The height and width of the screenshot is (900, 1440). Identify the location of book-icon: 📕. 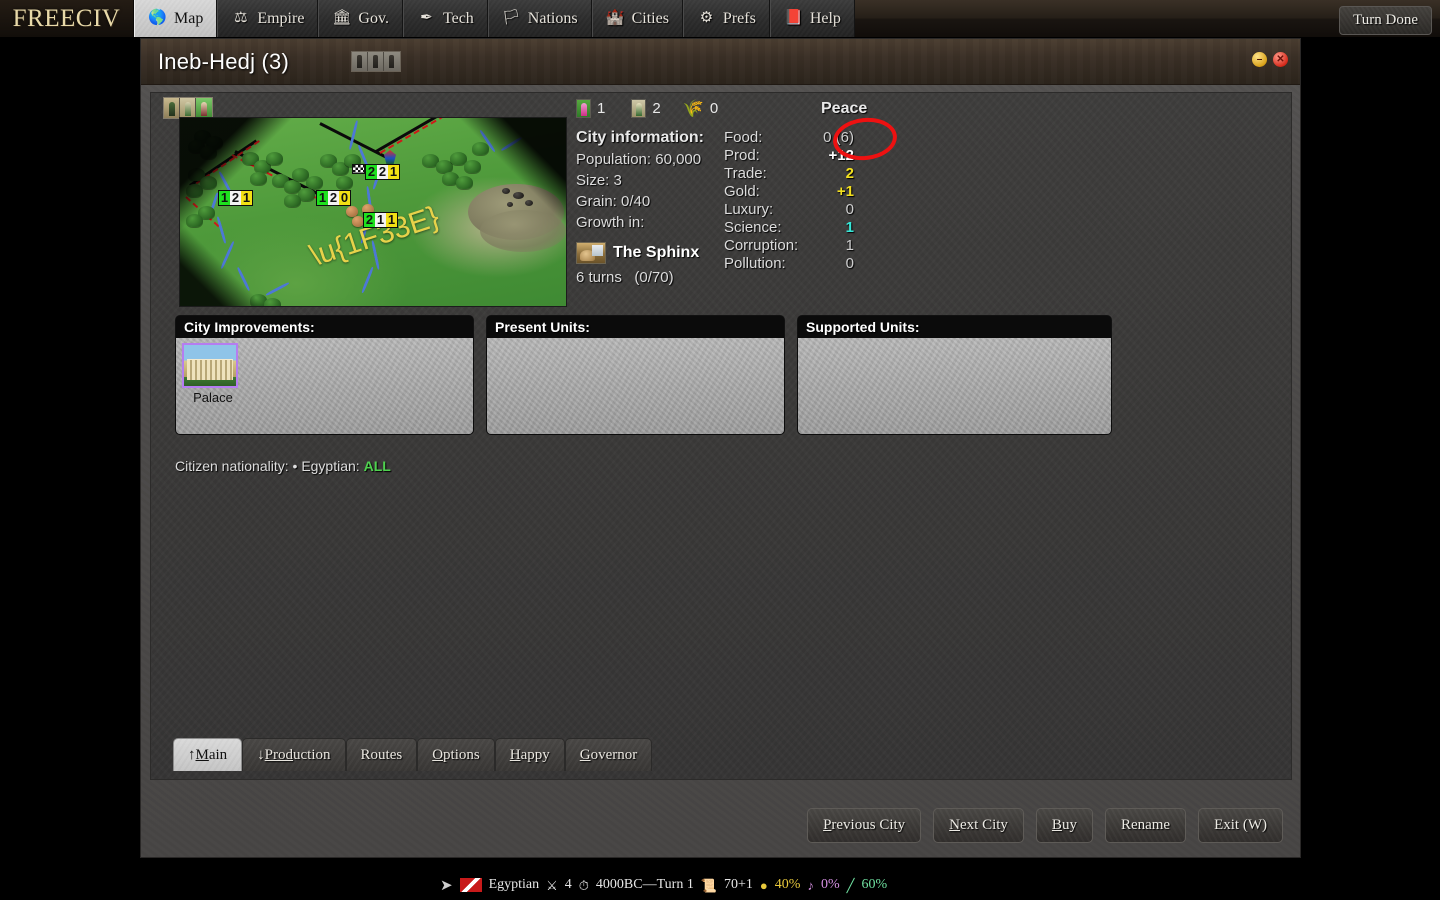
(793, 18).